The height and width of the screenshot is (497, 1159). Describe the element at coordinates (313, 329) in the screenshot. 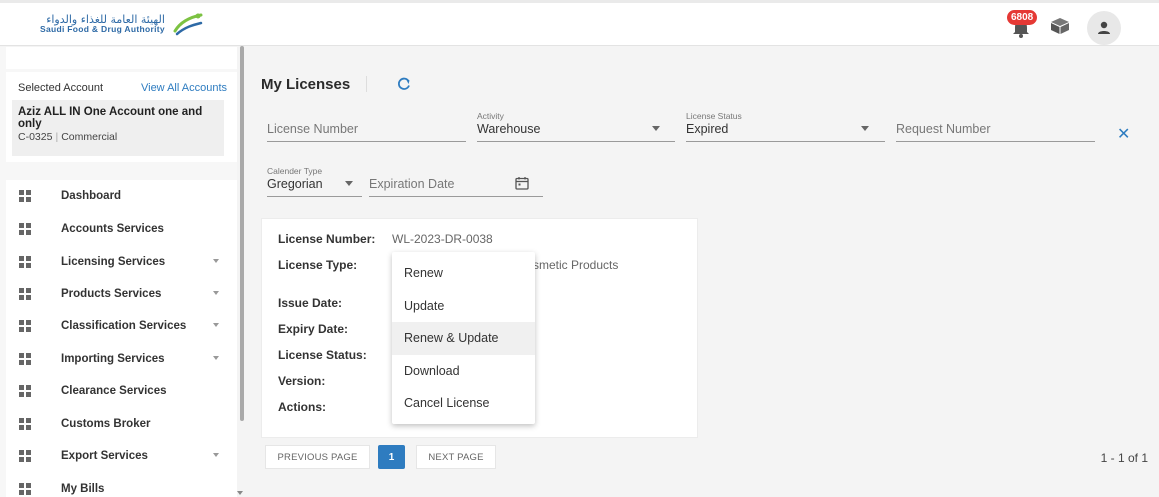

I see `expiry-date-label: Expiry Date:` at that location.